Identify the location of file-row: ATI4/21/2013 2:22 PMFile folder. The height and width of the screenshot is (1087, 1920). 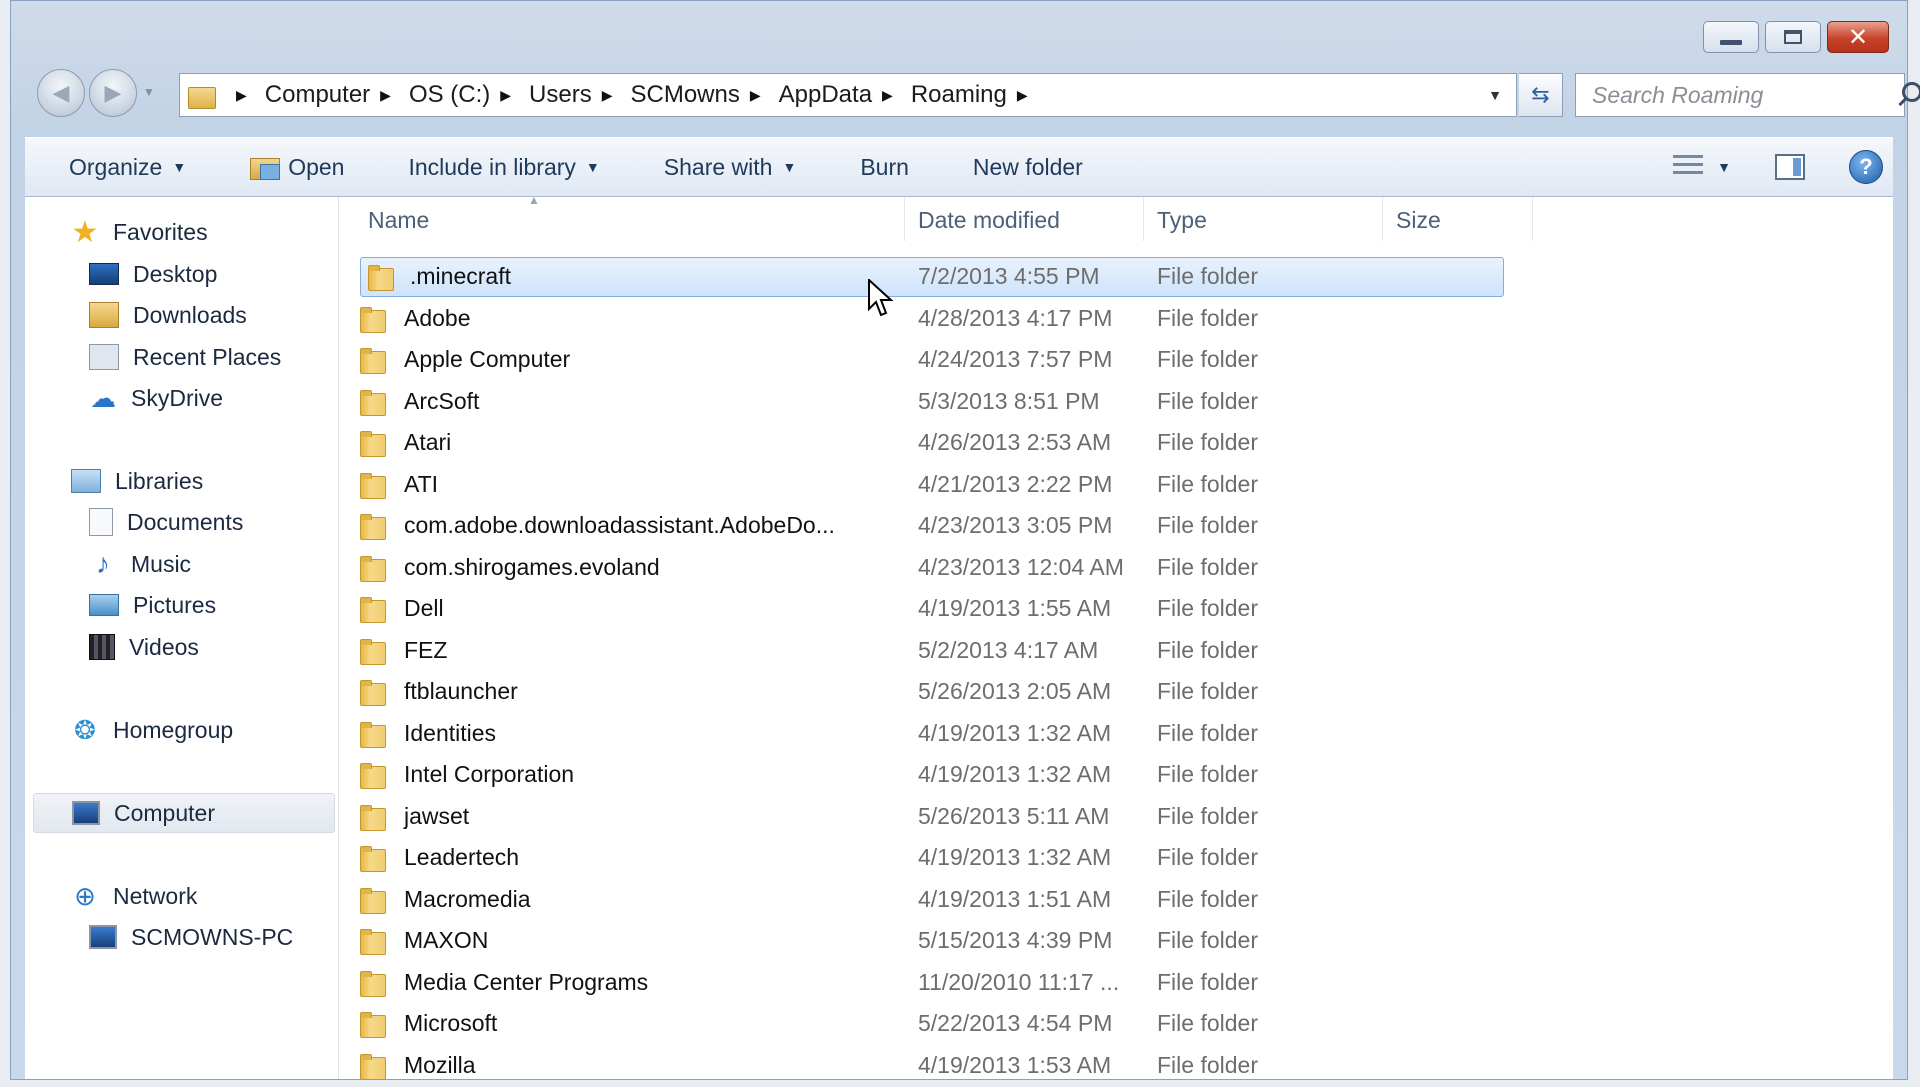
(938, 486).